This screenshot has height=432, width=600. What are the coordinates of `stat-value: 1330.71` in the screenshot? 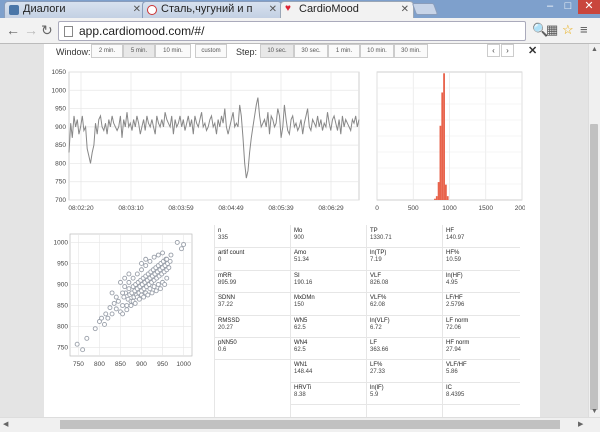 It's located at (381, 238).